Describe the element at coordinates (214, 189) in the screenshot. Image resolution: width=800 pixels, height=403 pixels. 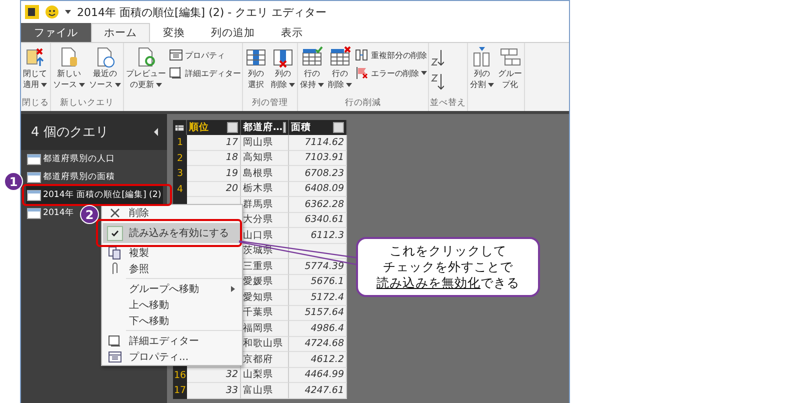
I see `table-cell: 20` at that location.